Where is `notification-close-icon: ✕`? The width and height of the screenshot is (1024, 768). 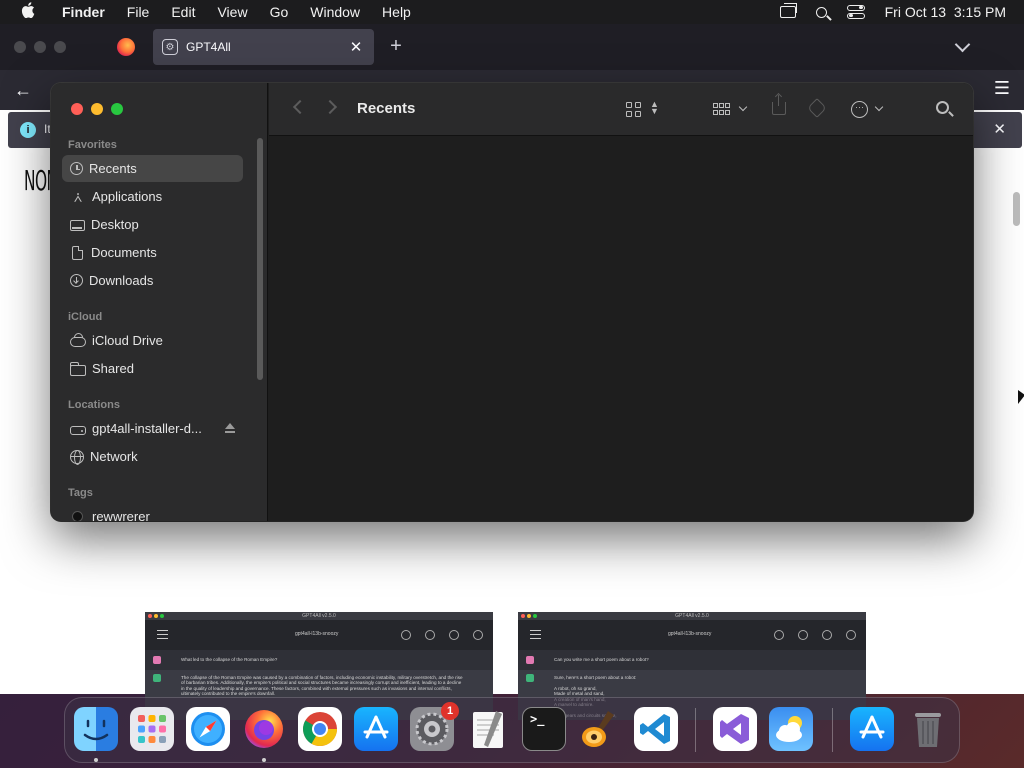
notification-close-icon: ✕ is located at coordinates (999, 129).